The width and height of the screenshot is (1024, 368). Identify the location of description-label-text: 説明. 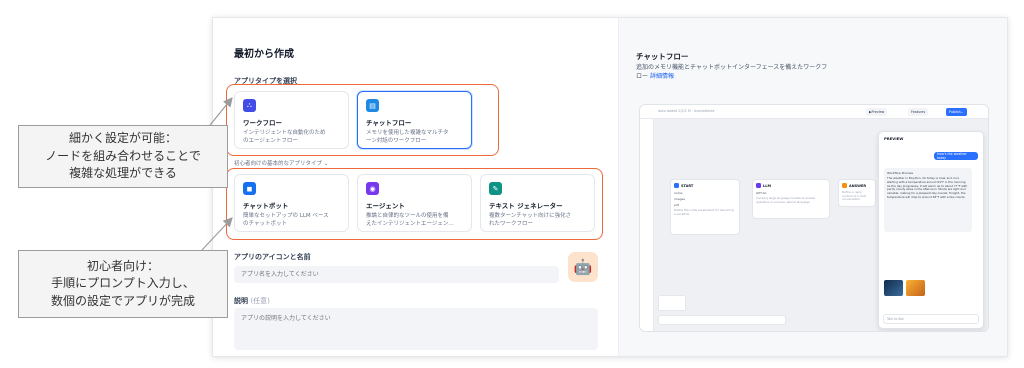
(241, 301).